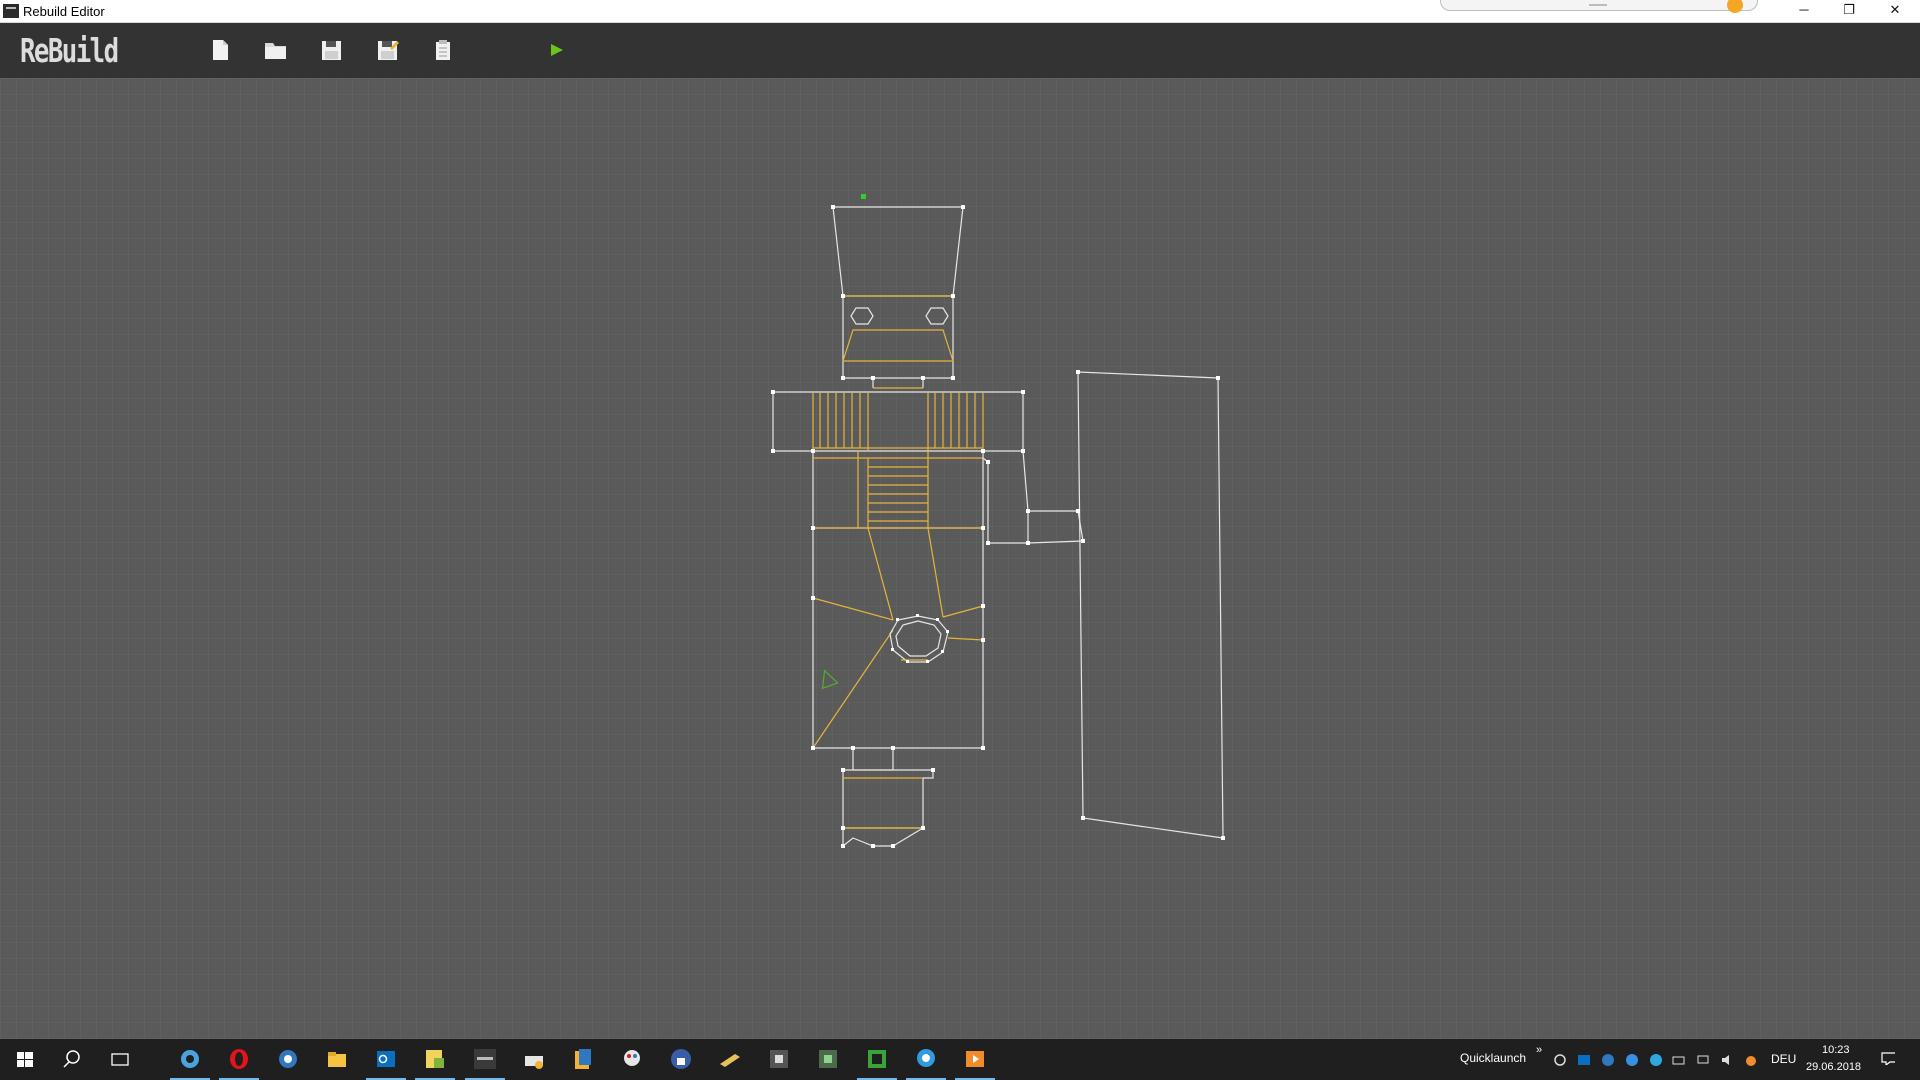 The image size is (1920, 1080). I want to click on map-walls, so click(998, 527).